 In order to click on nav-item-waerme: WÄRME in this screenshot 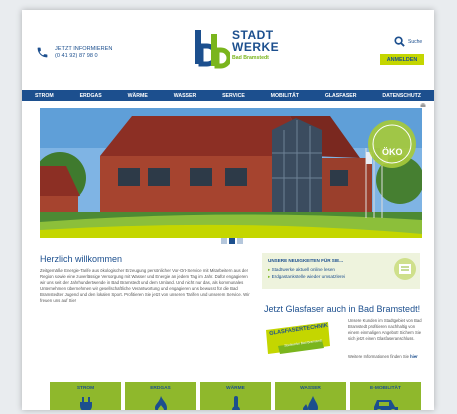, I will do `click(138, 96)`.